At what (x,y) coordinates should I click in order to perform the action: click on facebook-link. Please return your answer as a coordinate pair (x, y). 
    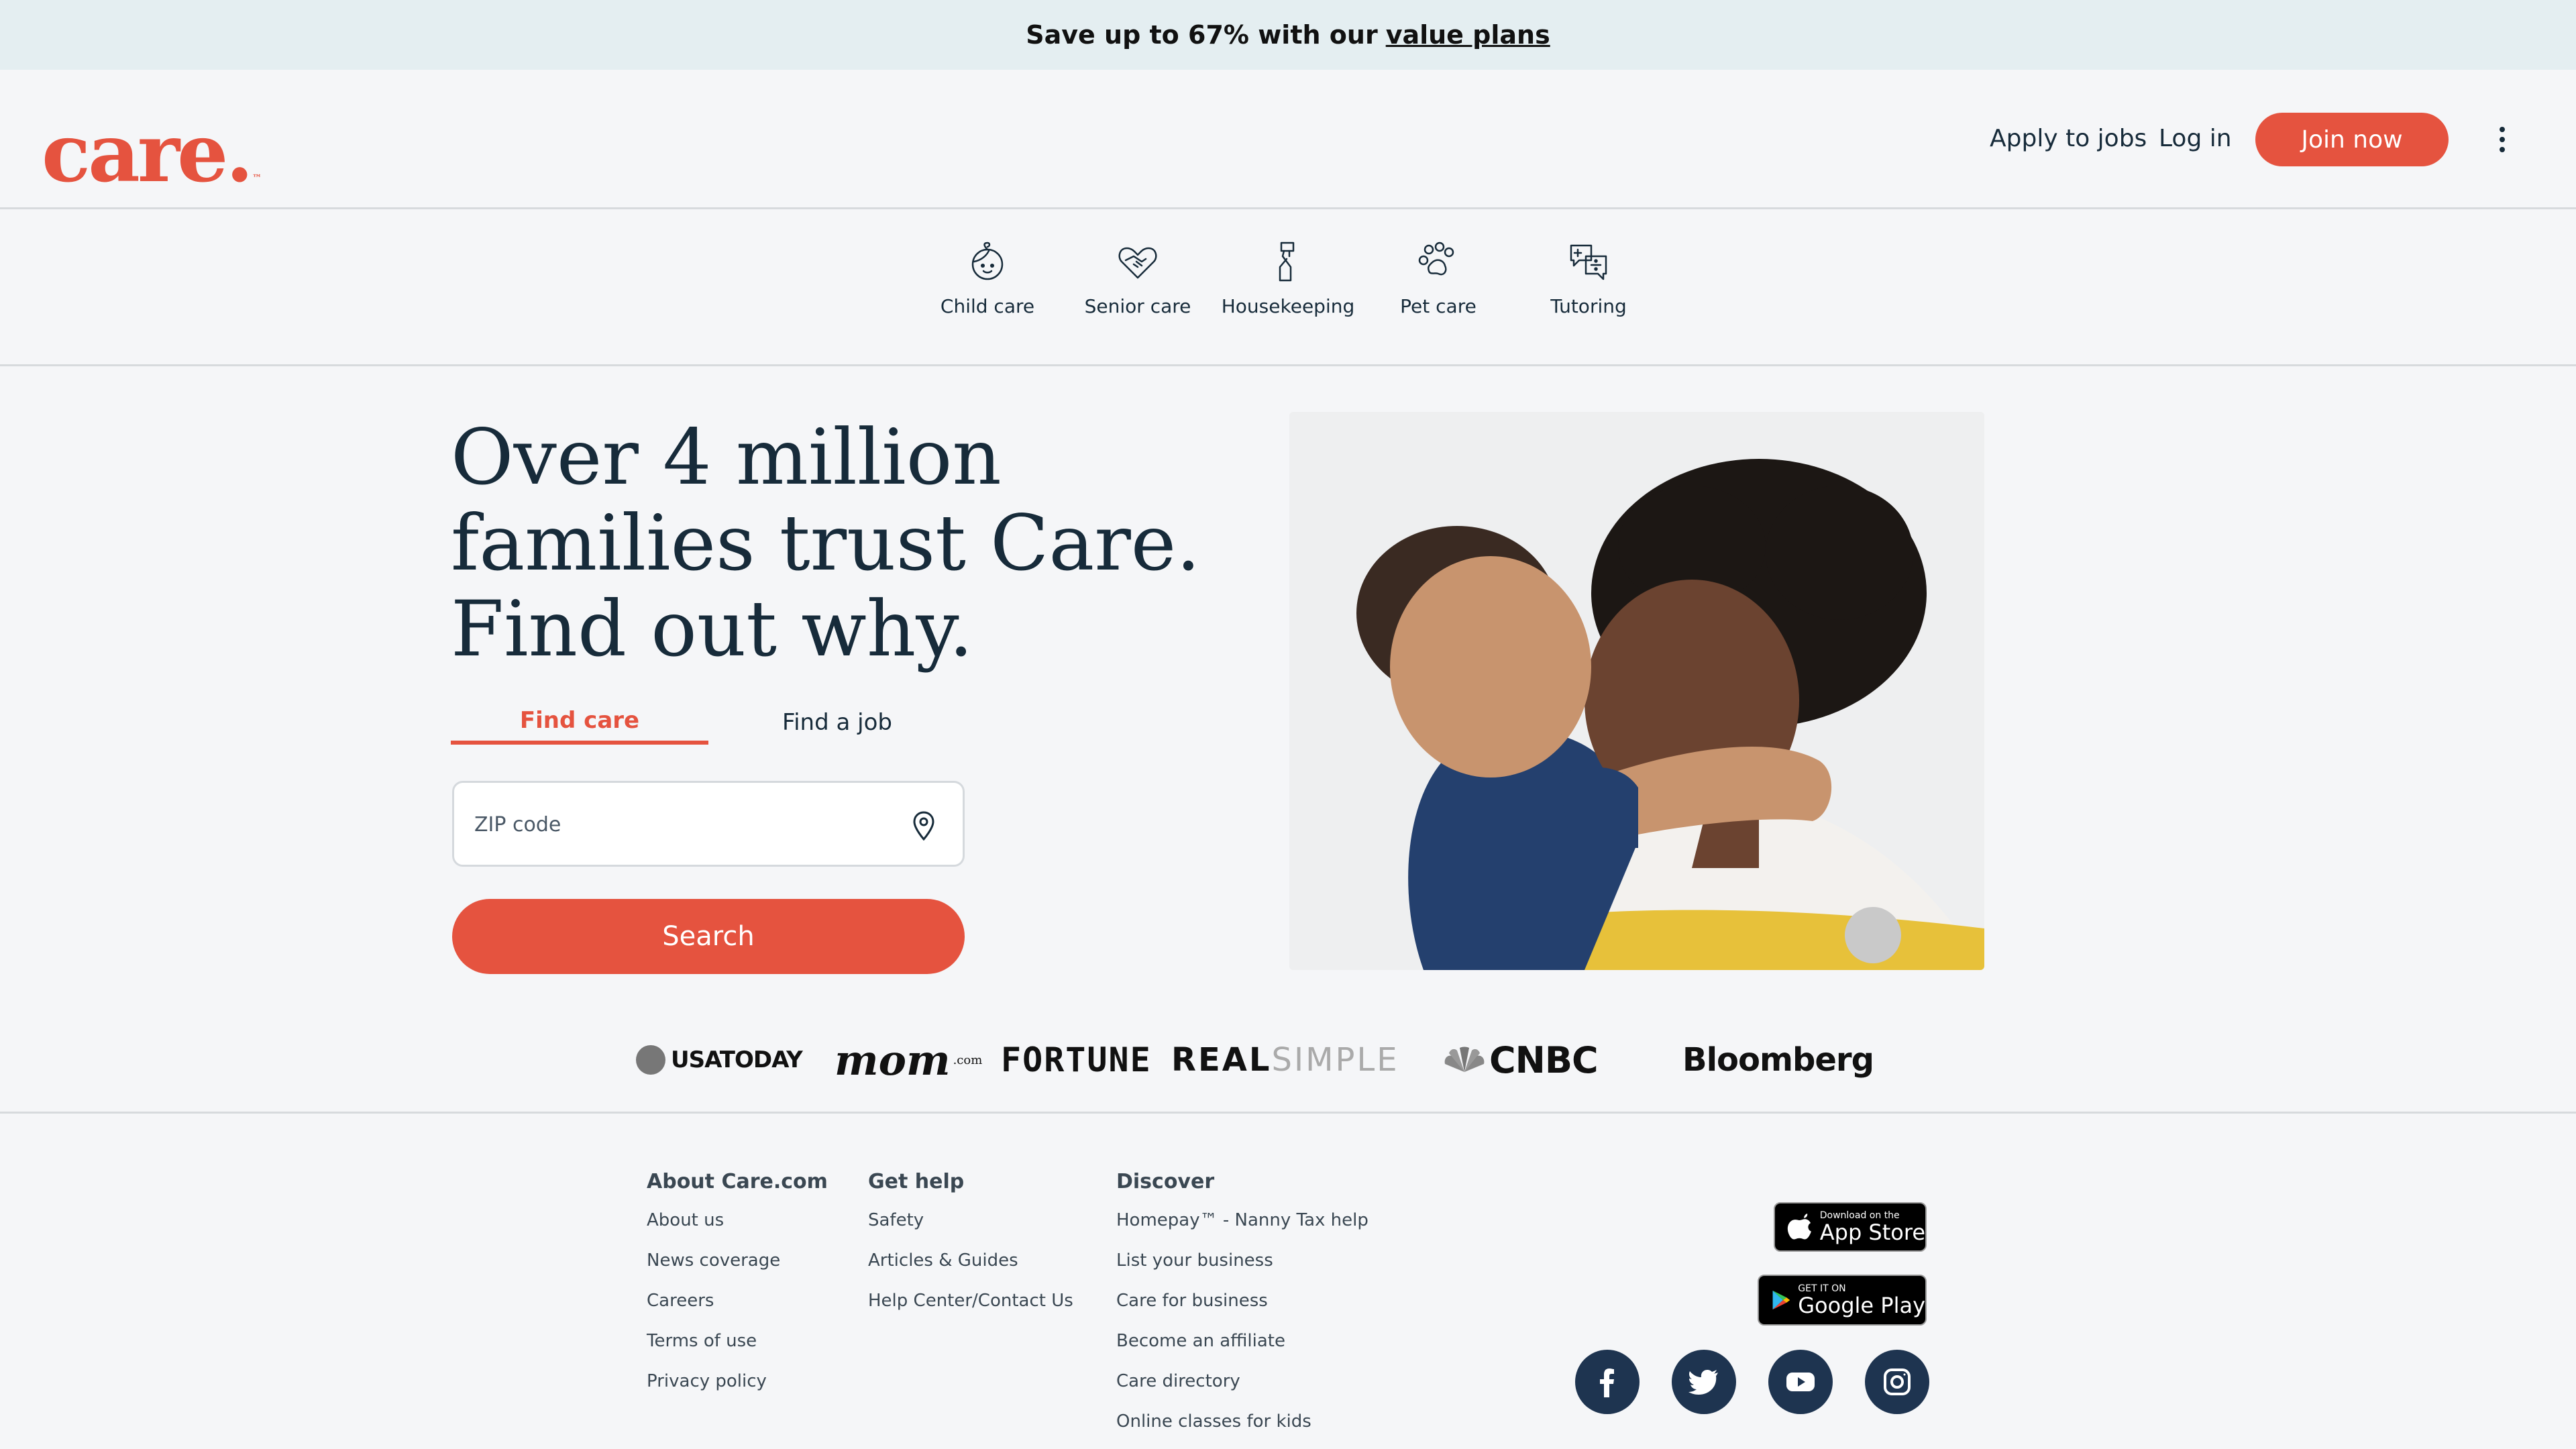
    Looking at the image, I should click on (1607, 1382).